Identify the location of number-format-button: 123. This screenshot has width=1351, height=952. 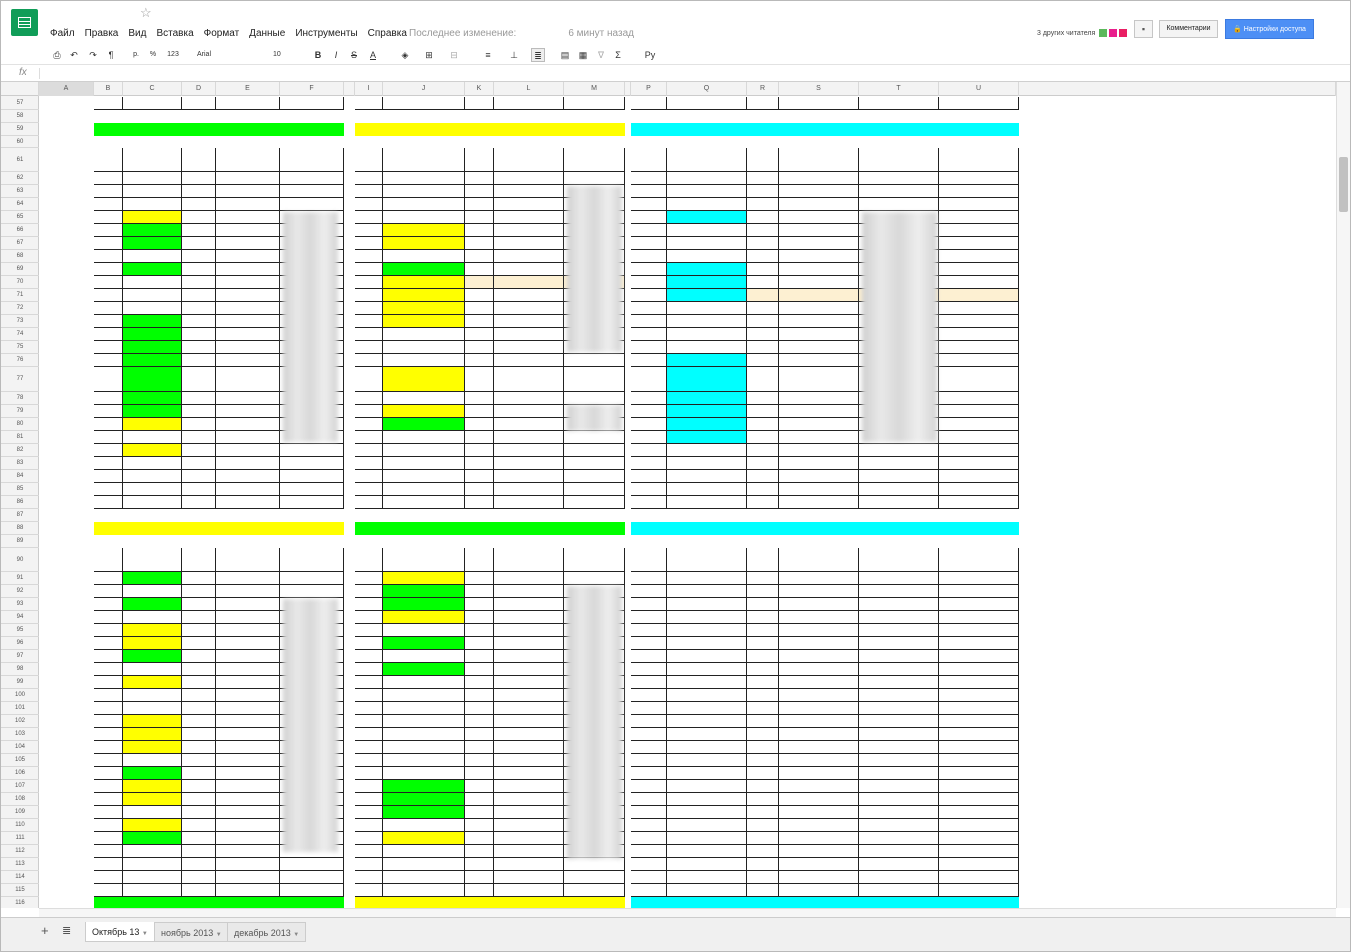
(173, 55).